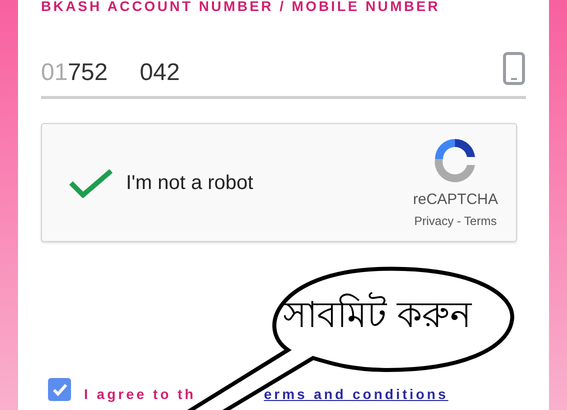 This screenshot has width=567, height=410. Describe the element at coordinates (140, 394) in the screenshot. I see `agreement-text: I agree to th` at that location.